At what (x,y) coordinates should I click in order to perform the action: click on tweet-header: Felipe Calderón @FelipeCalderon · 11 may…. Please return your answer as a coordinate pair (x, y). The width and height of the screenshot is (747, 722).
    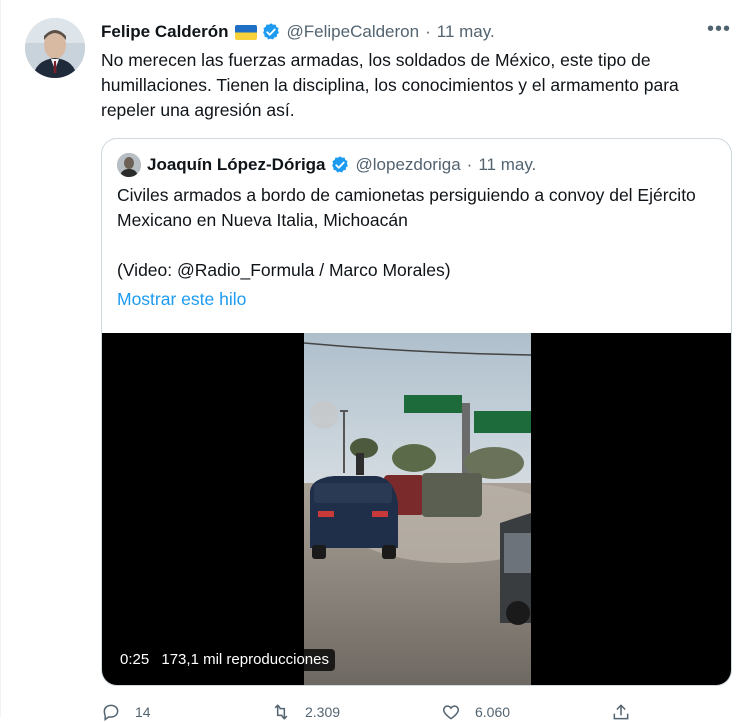
    Looking at the image, I should click on (298, 32).